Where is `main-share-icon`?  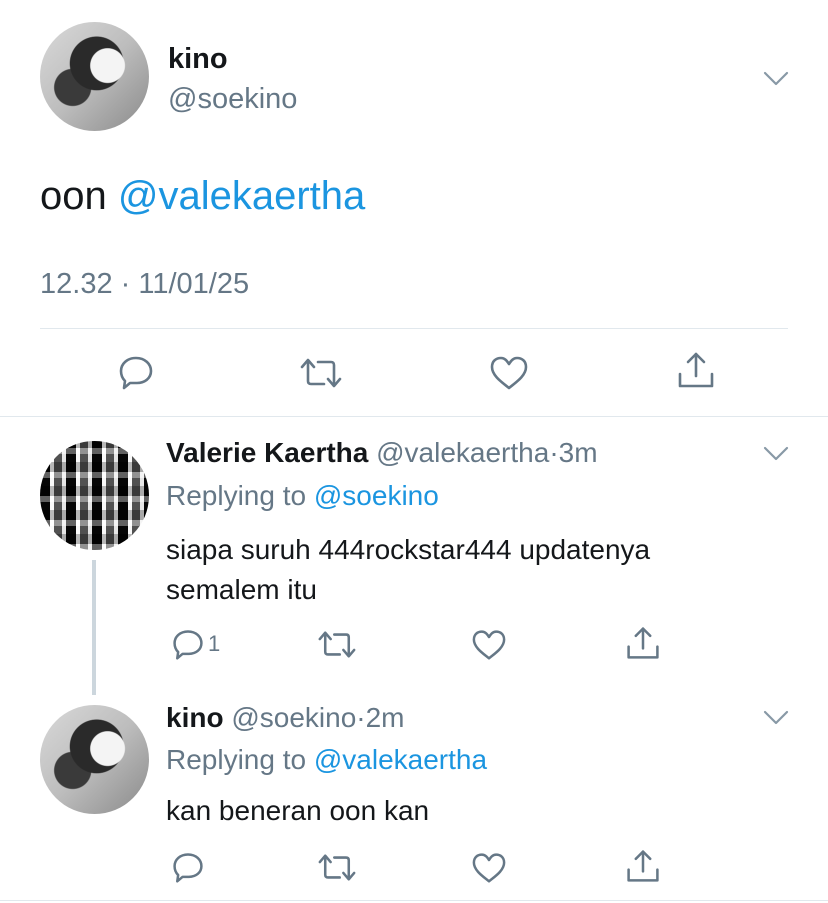
main-share-icon is located at coordinates (696, 370).